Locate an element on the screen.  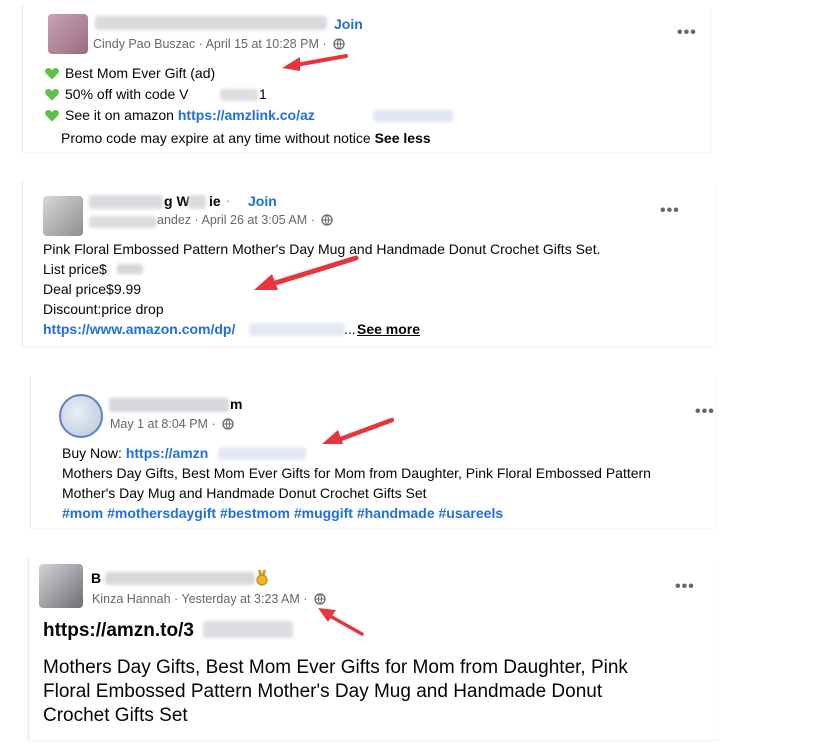
see-less-link: See less is located at coordinates (403, 138).